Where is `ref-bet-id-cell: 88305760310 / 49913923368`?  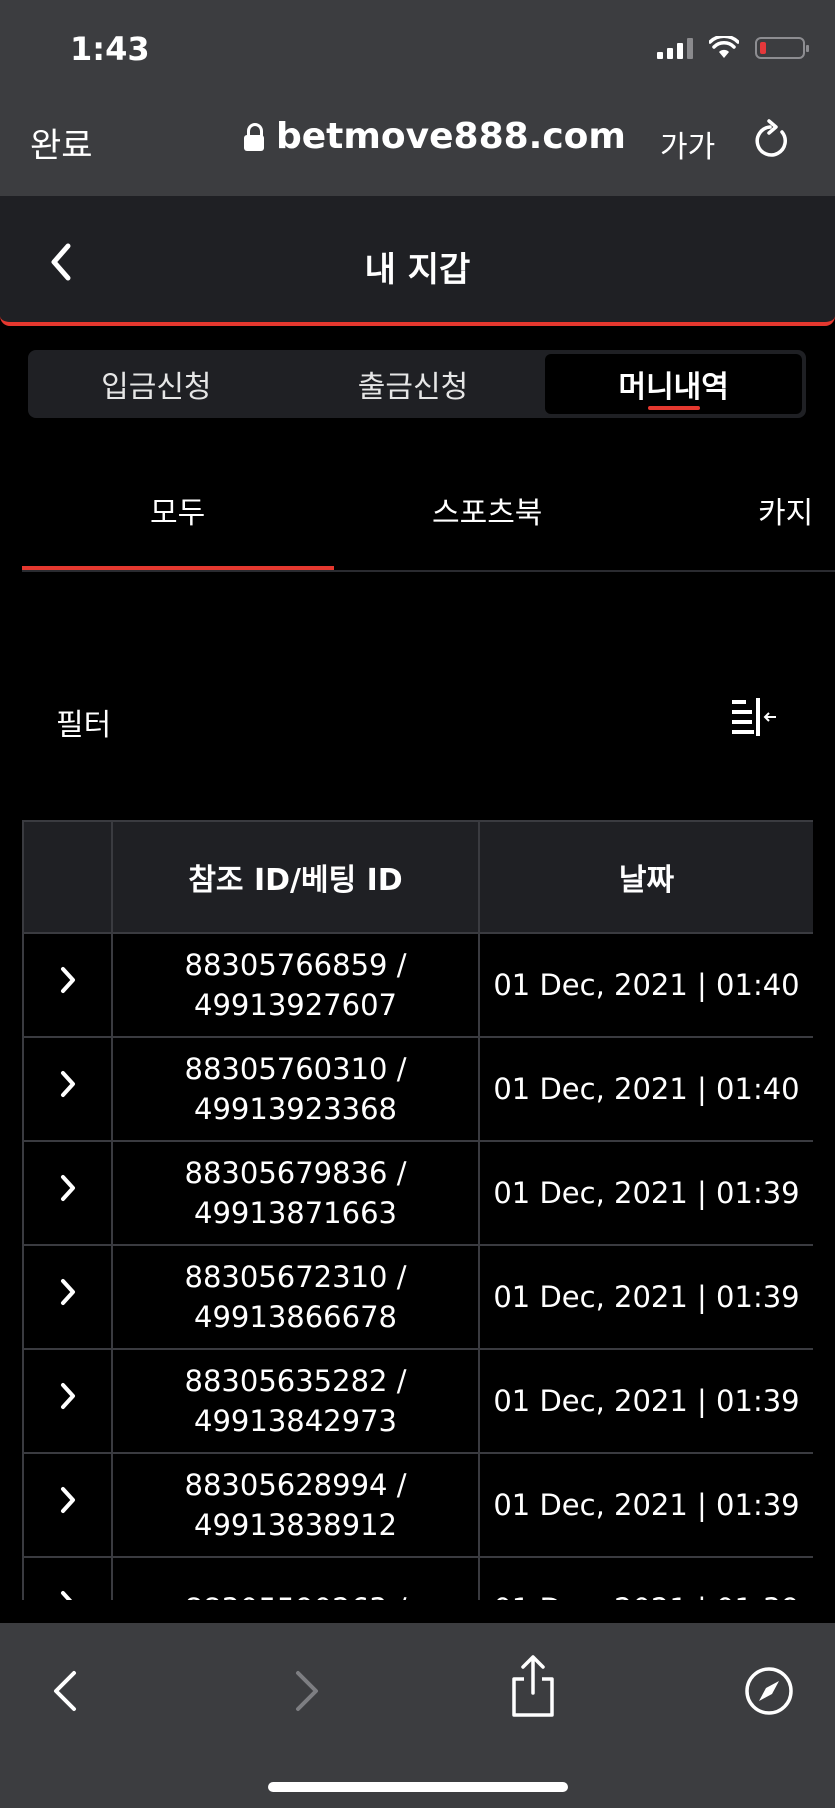 ref-bet-id-cell: 88305760310 / 49913923368 is located at coordinates (295, 1089).